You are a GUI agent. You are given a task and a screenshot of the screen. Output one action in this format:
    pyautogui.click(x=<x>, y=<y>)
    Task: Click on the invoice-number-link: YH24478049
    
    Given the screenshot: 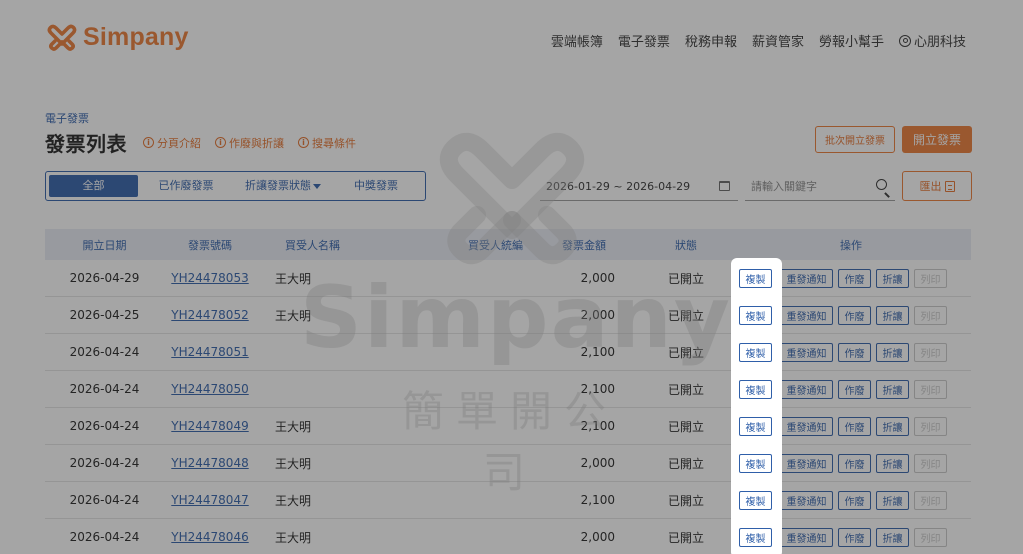 What is the action you would take?
    pyautogui.click(x=209, y=426)
    